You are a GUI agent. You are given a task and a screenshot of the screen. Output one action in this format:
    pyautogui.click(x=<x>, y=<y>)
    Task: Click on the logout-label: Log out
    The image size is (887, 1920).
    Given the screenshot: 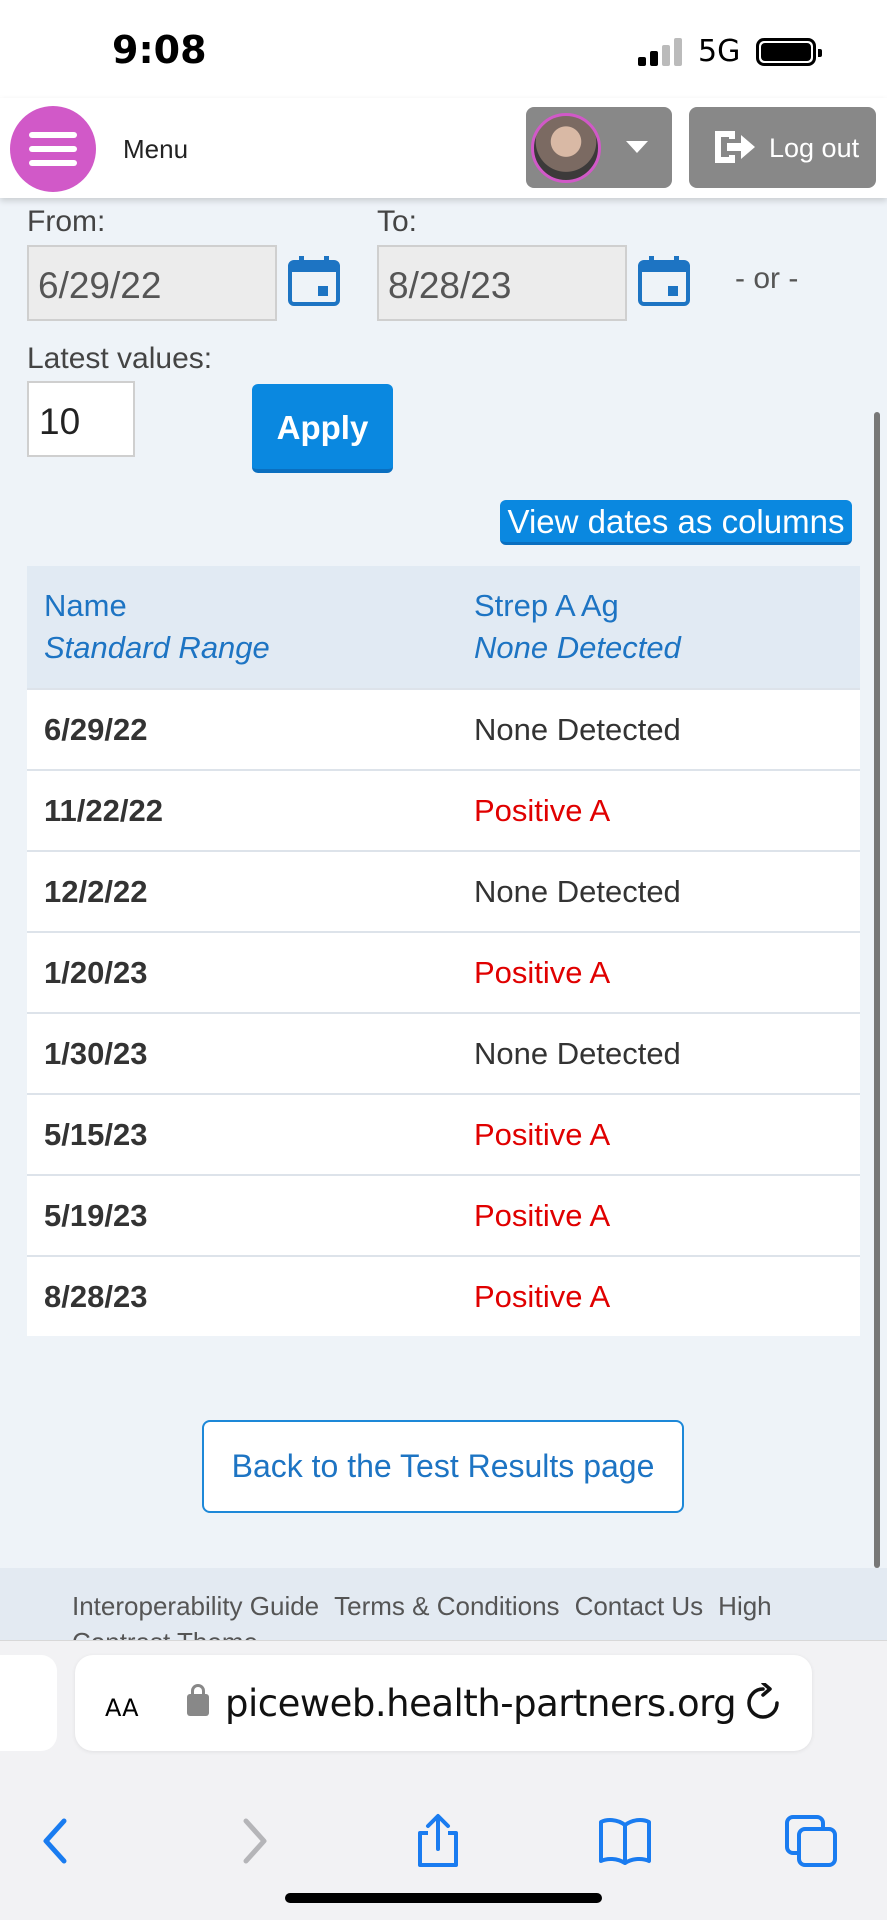 What is the action you would take?
    pyautogui.click(x=814, y=148)
    